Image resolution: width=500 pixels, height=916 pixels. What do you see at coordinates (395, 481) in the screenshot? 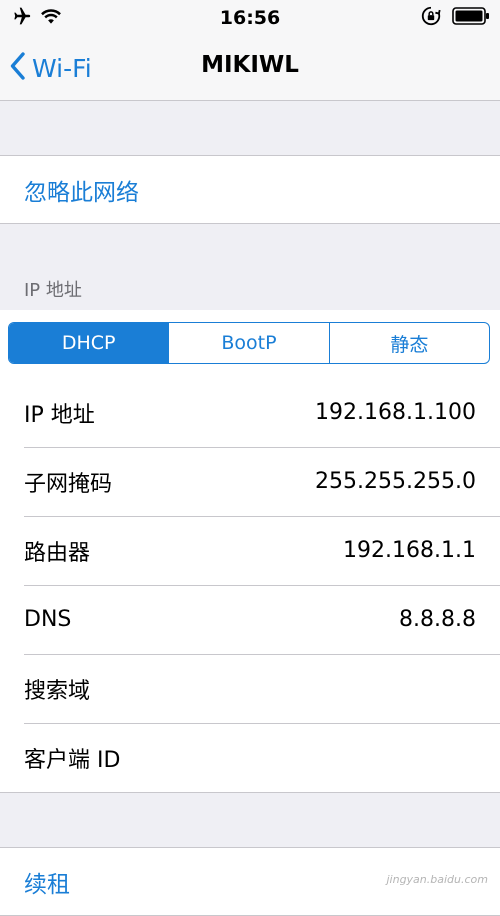
I see `row-value: 255.255.255.0` at bounding box center [395, 481].